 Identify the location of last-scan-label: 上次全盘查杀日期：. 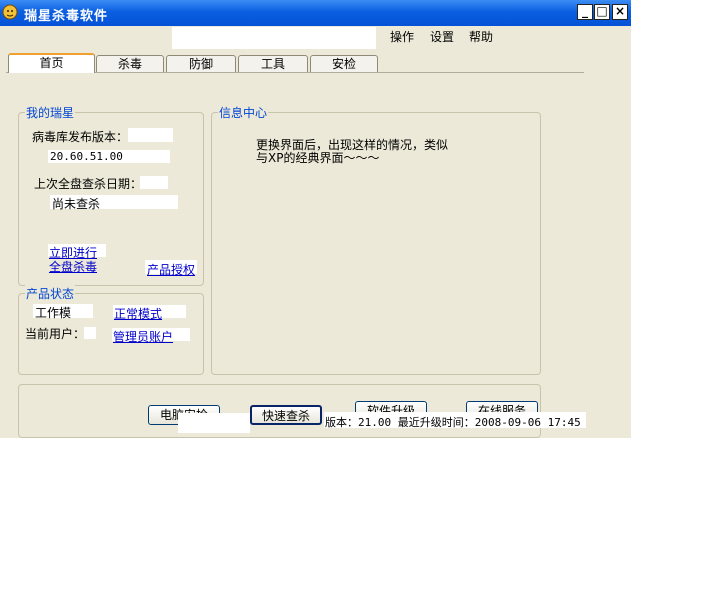
(88, 184).